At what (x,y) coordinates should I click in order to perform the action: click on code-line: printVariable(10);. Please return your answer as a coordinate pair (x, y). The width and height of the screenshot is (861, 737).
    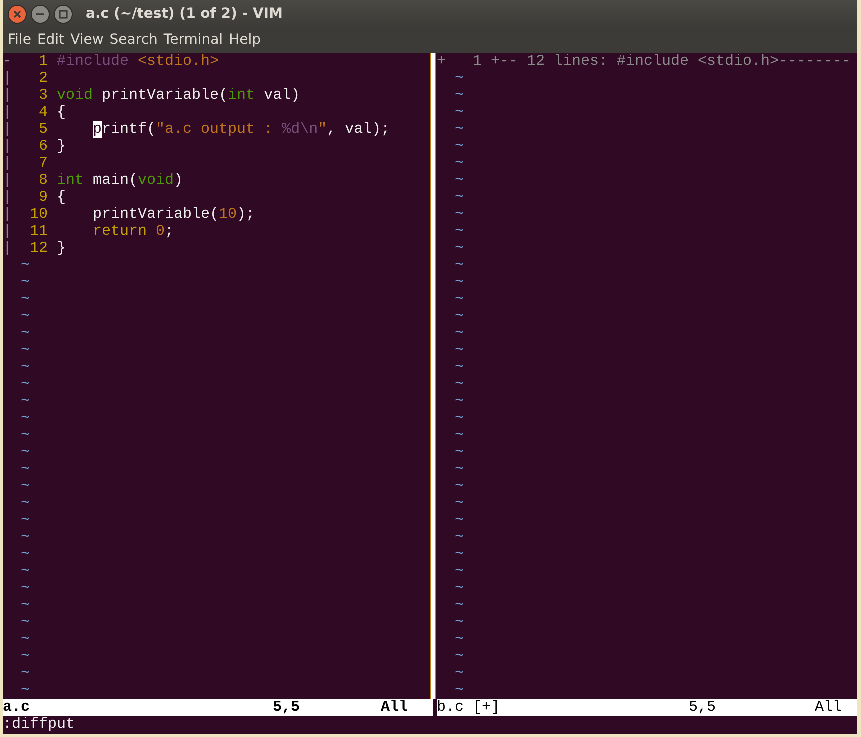
    Looking at the image, I should click on (174, 214).